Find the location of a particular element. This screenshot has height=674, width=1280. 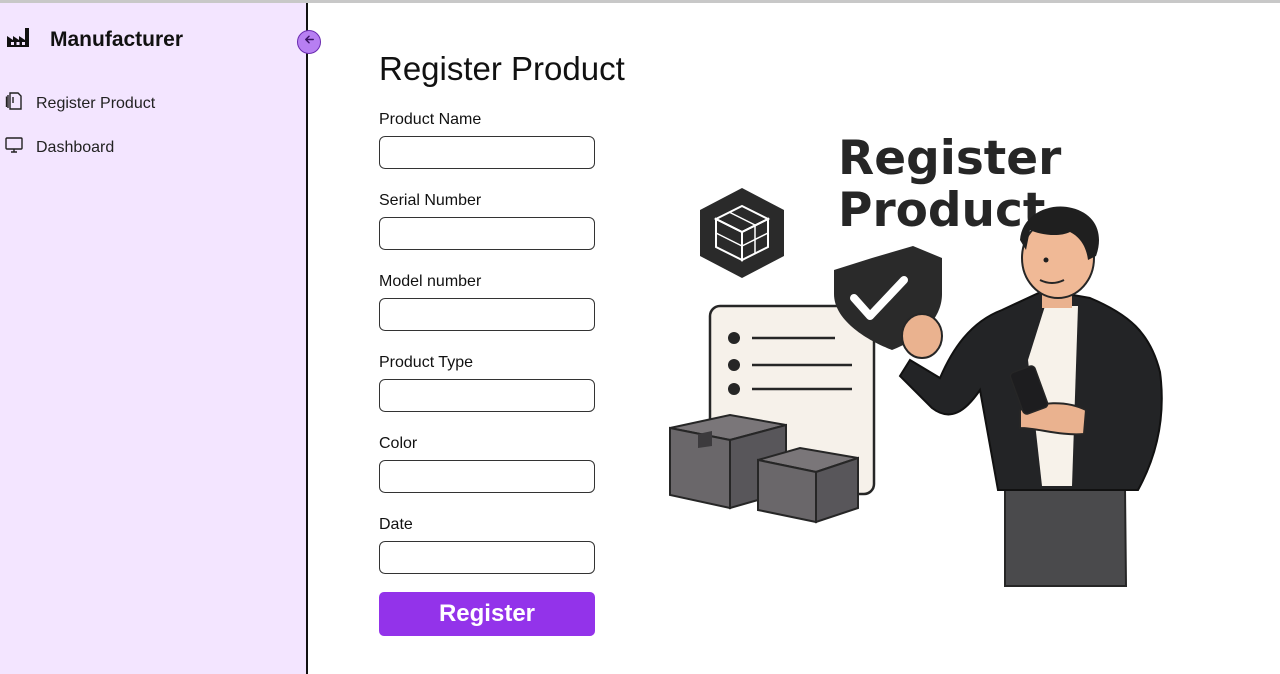

model-number-label: Model number is located at coordinates (430, 281).